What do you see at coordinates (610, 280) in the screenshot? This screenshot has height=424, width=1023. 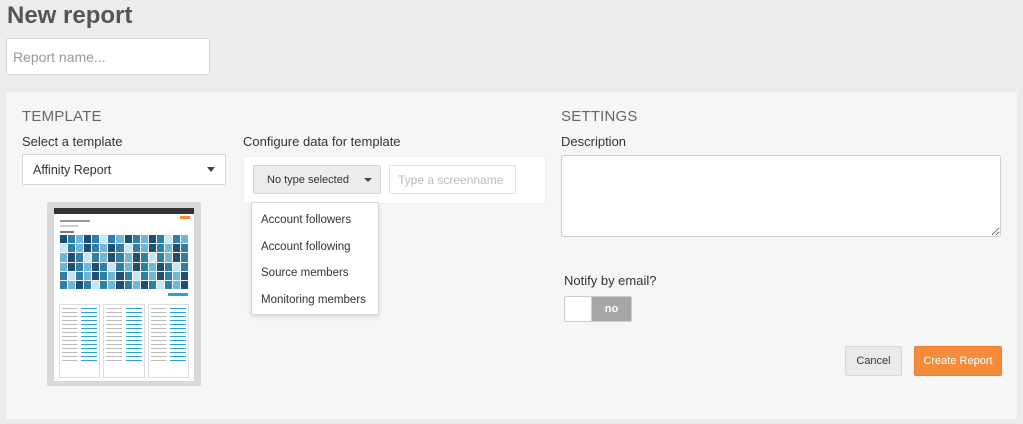 I see `notify-email-label: Notify by email?` at bounding box center [610, 280].